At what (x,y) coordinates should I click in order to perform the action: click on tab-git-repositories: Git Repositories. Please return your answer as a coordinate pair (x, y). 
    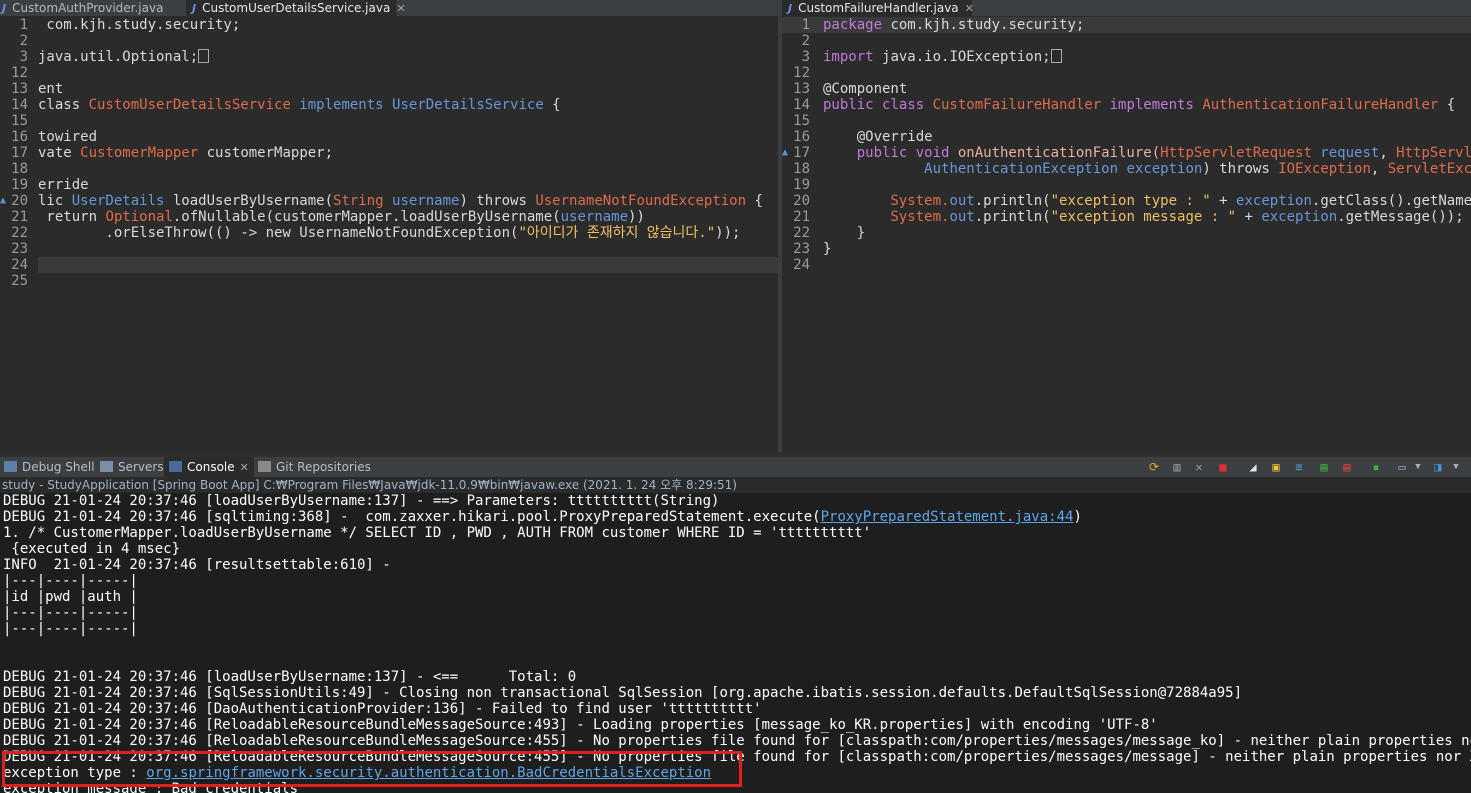
    Looking at the image, I should click on (314, 467).